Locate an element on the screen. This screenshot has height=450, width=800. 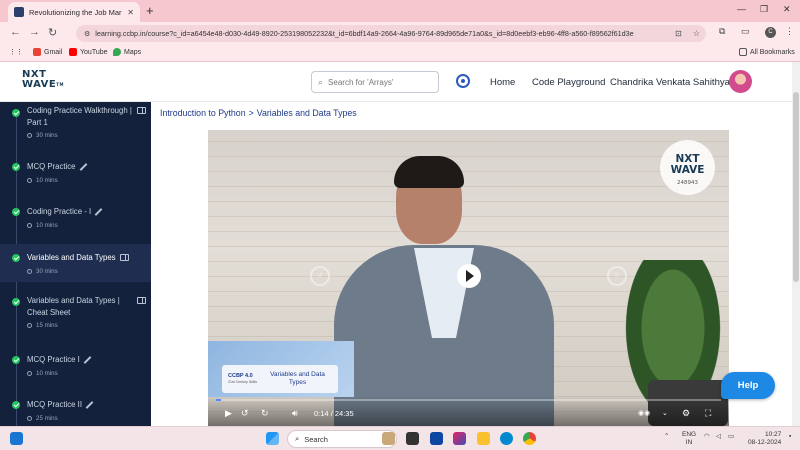
sidebar-item-variables-data-types: Variables and Data Types 30 mins is located at coordinates (75, 263).